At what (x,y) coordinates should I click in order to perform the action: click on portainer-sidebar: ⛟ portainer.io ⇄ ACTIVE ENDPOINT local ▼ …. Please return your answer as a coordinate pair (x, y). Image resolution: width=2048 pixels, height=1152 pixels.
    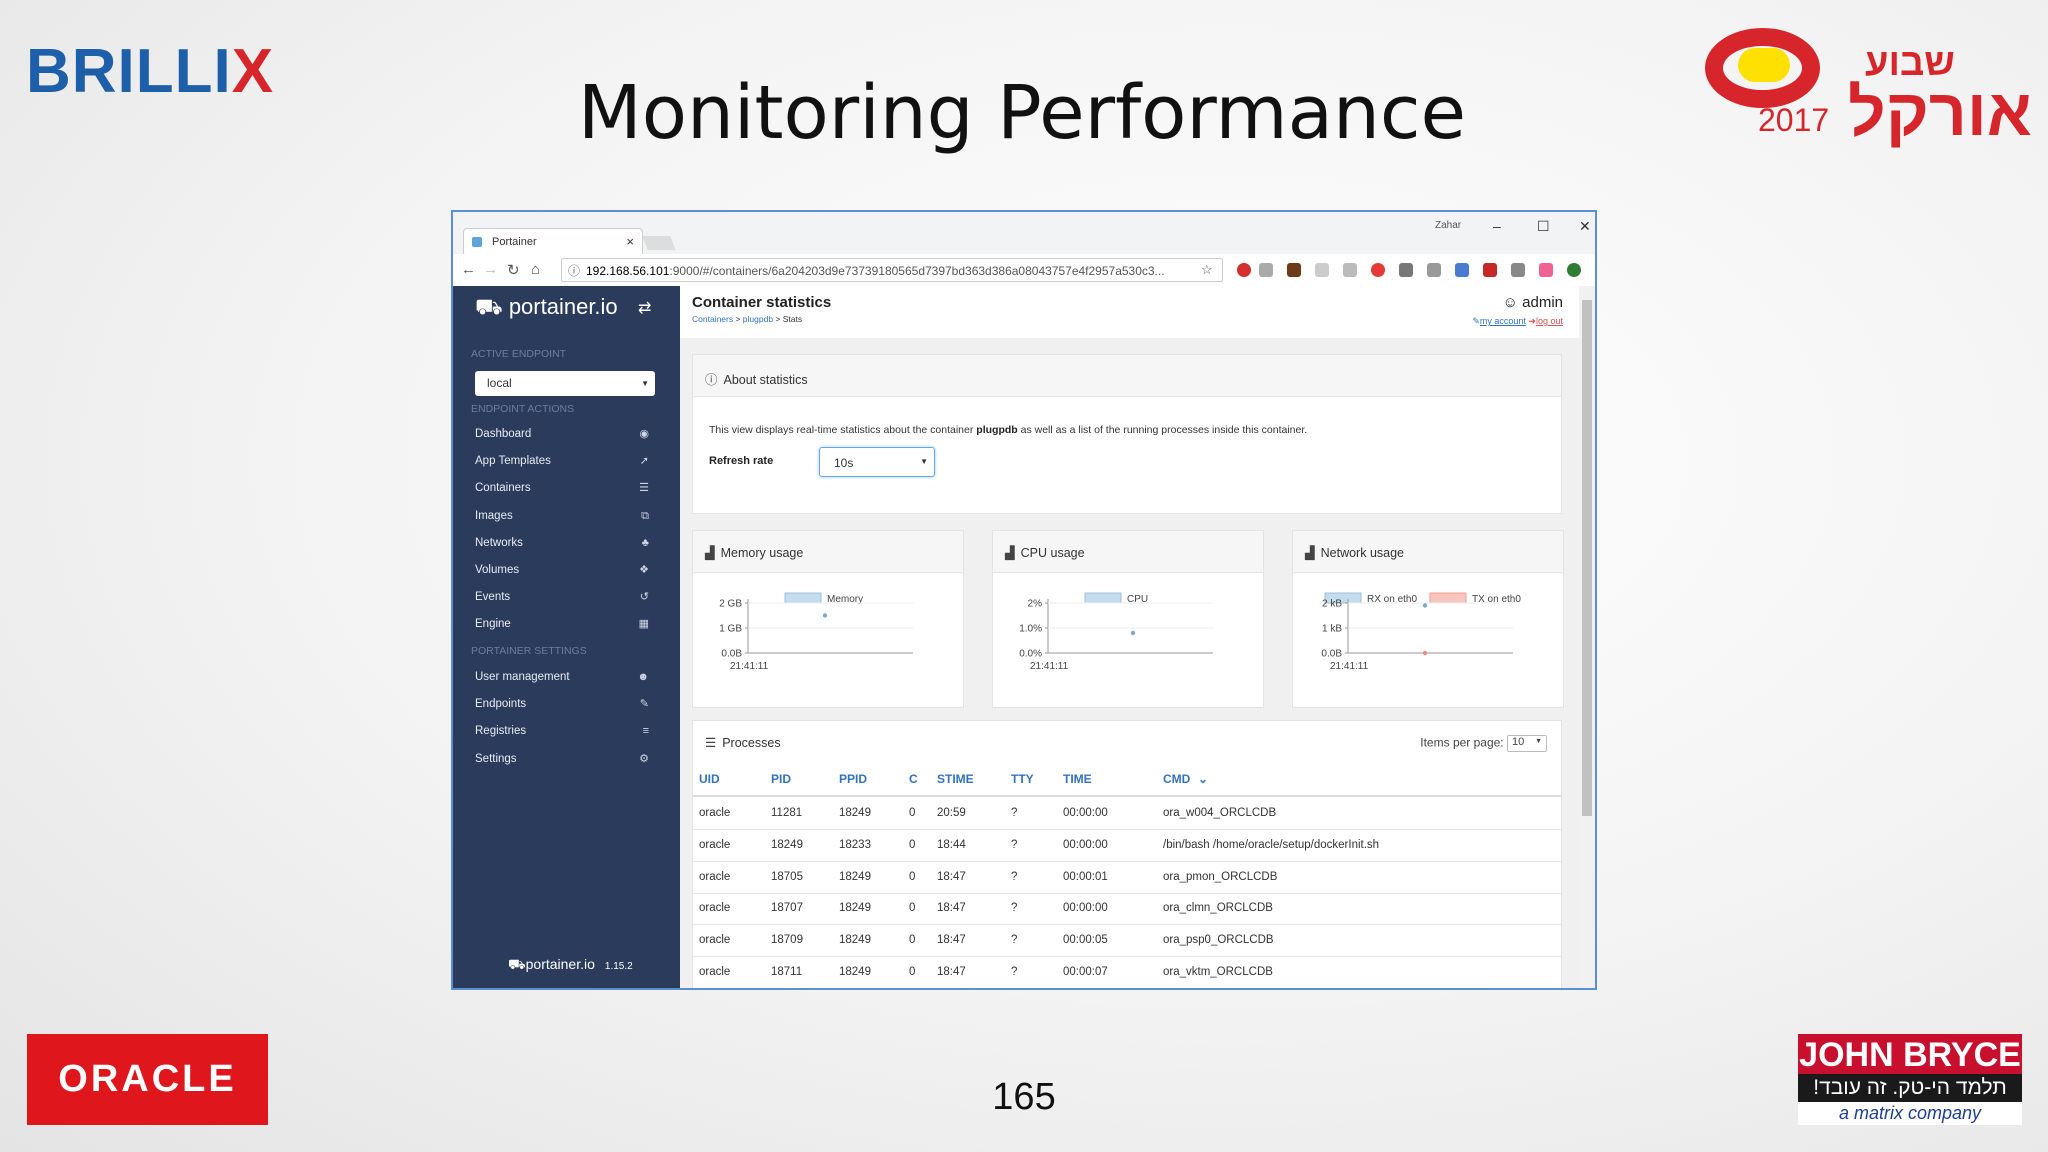
    Looking at the image, I should click on (566, 637).